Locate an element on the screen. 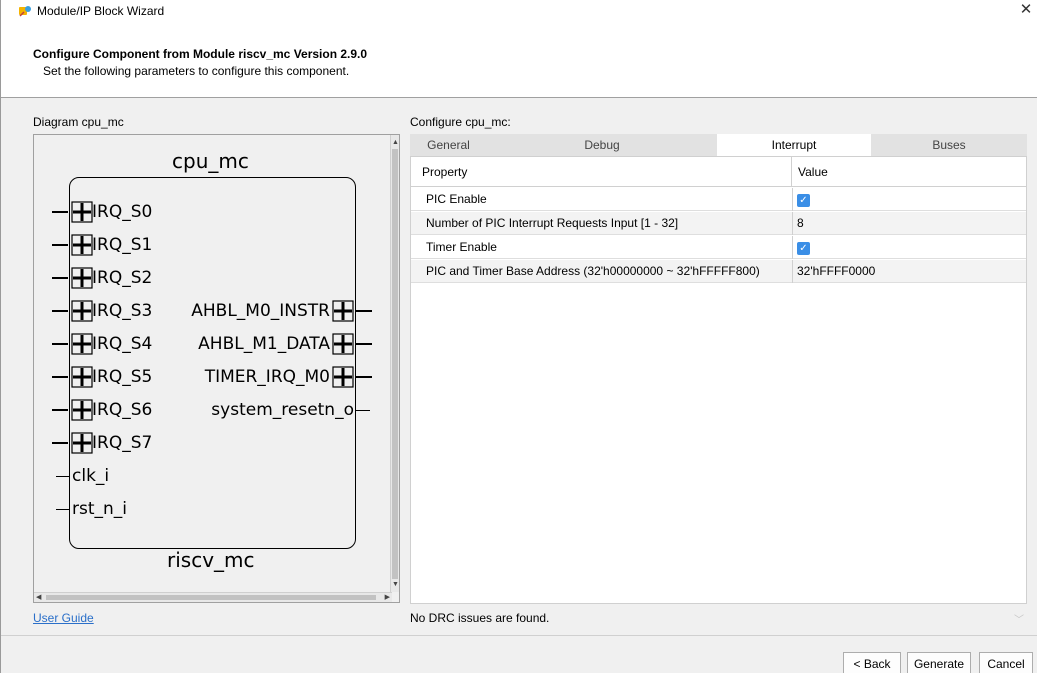  scroll-down-icon: ▼ is located at coordinates (395, 584).